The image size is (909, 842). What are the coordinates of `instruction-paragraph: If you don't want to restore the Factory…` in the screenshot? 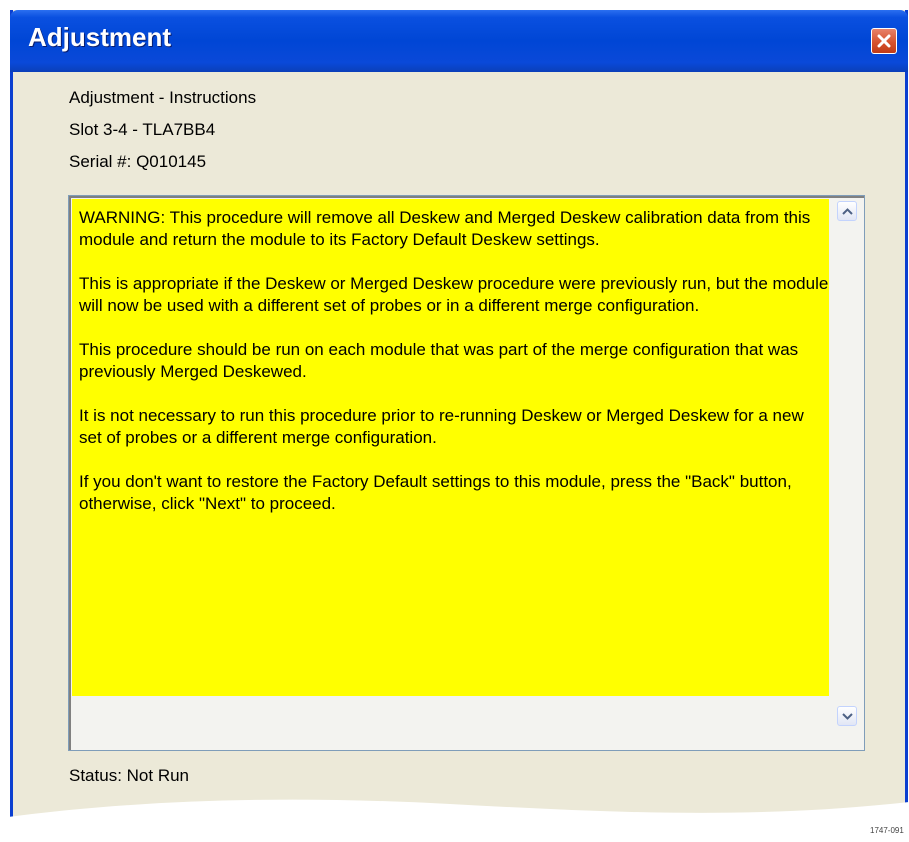 It's located at (435, 492).